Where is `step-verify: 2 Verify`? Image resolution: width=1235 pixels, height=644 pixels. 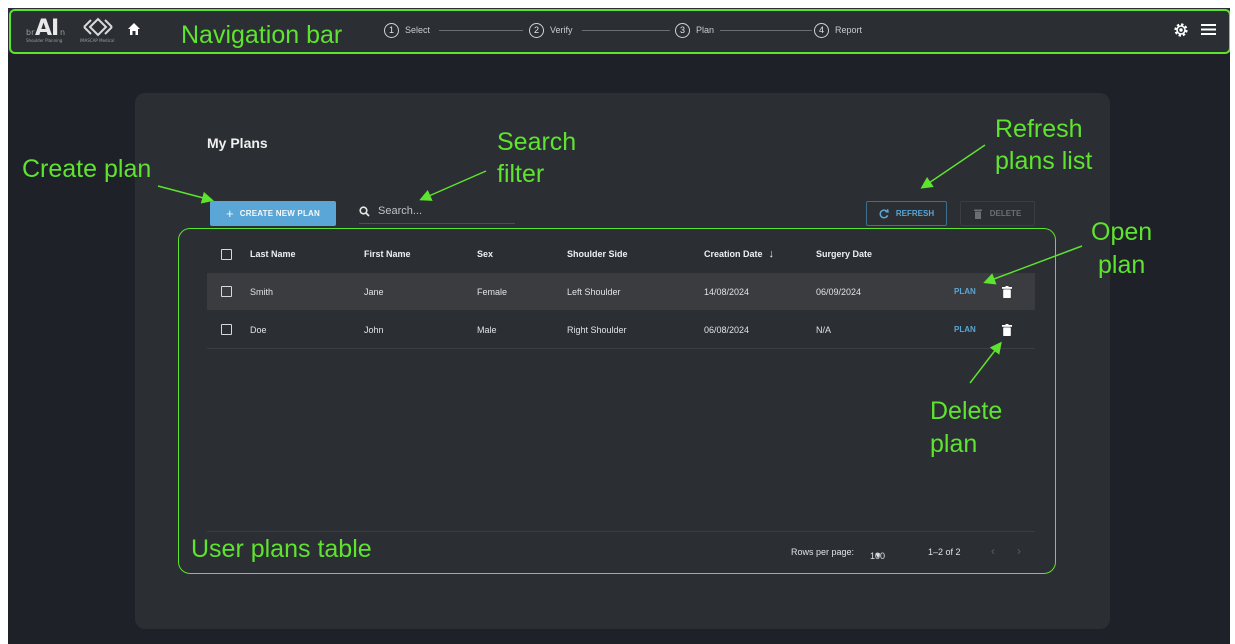 step-verify: 2 Verify is located at coordinates (551, 30).